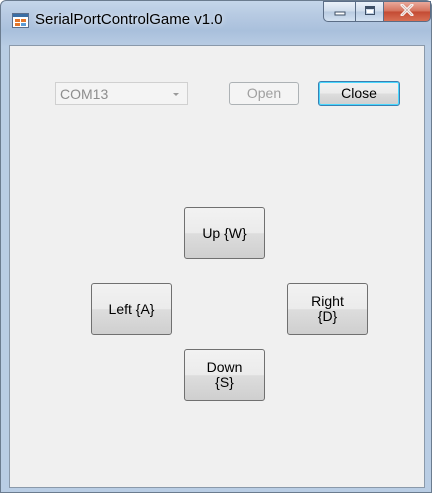 The height and width of the screenshot is (495, 443). I want to click on up-label: Up {W}, so click(224, 232).